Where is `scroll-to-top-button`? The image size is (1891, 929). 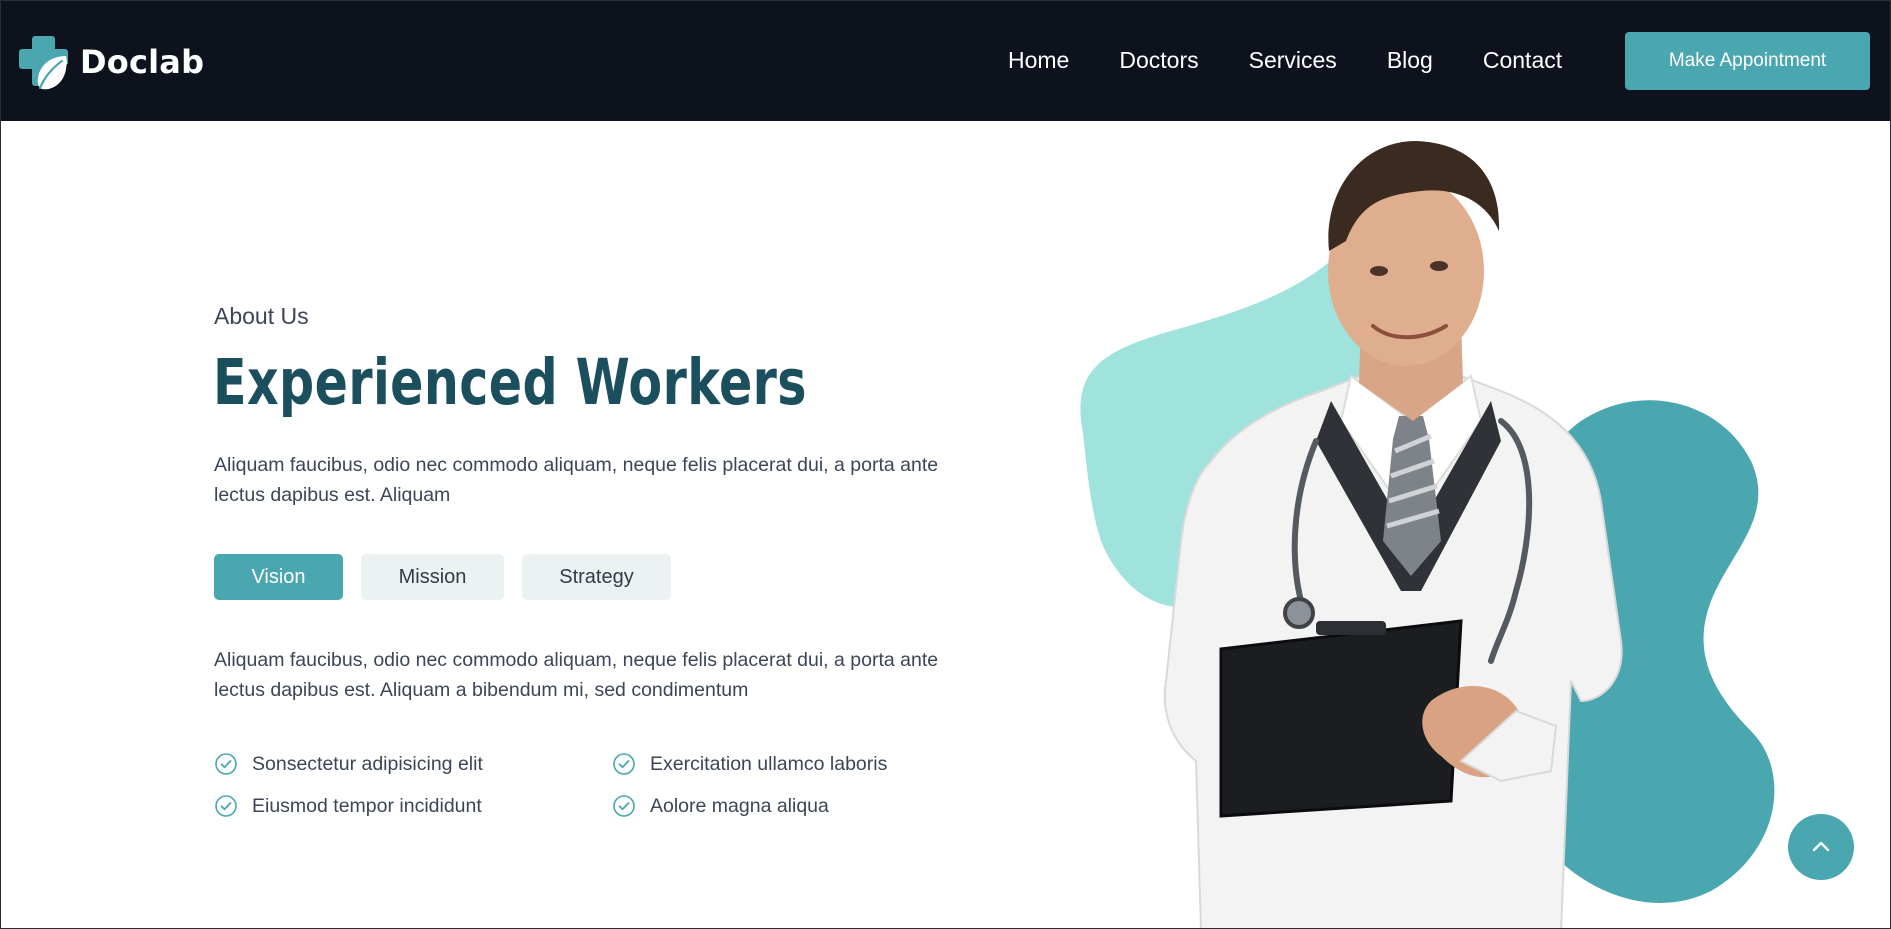
scroll-to-top-button is located at coordinates (1821, 847).